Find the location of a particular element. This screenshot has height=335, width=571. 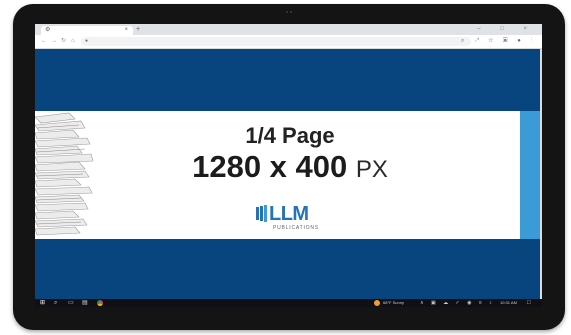

clock: 10:31 AM is located at coordinates (508, 303).